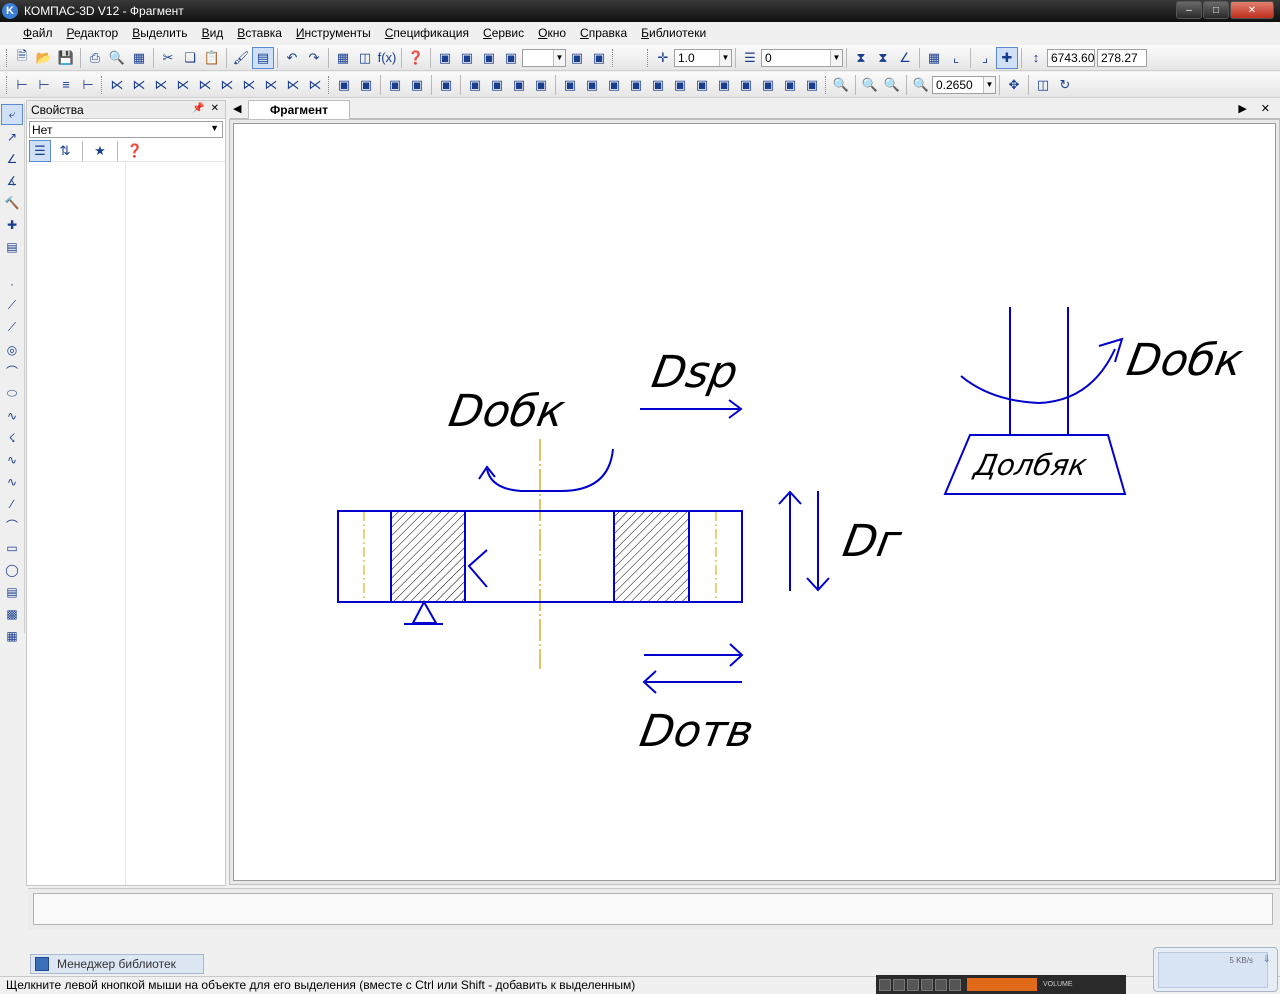 The width and height of the screenshot is (1280, 994). I want to click on print-preview-icon: 🔍, so click(117, 58).